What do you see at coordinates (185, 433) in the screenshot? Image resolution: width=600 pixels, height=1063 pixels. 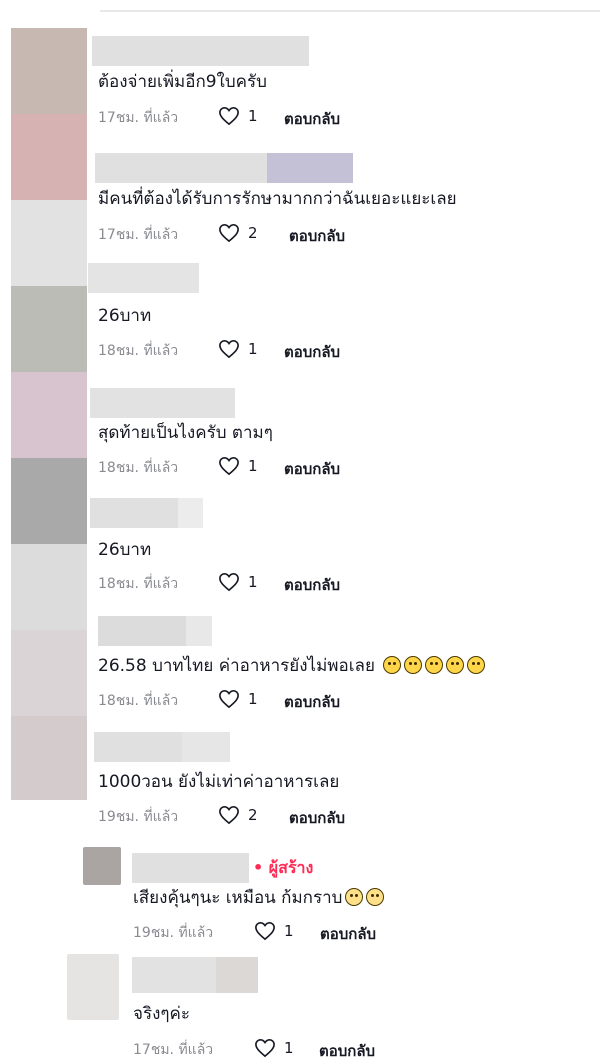 I see `comment-text: สุดท้ายเป็นไงครับ ตามๆ` at bounding box center [185, 433].